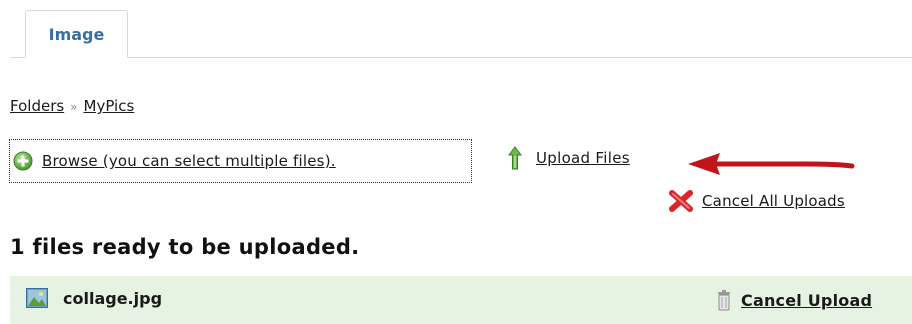 This screenshot has height=324, width=912. Describe the element at coordinates (583, 158) in the screenshot. I see `upload-files-label: Upload Files` at that location.